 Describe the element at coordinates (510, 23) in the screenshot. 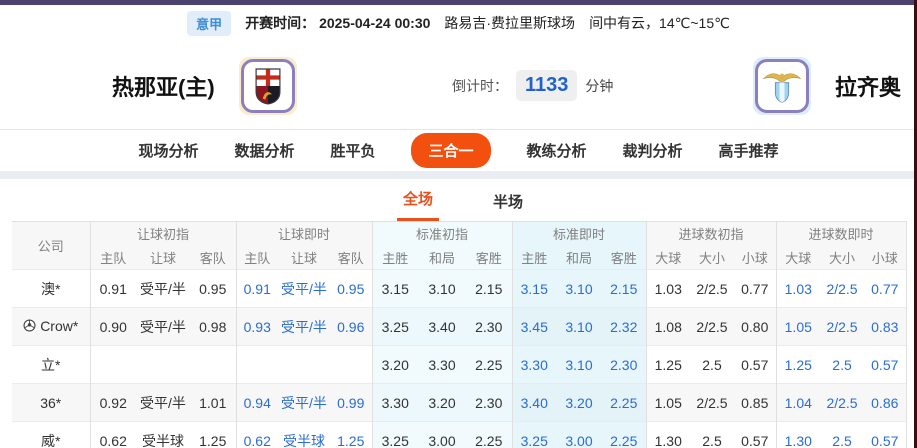

I see `venue-text: 路易吉·费拉里斯球场` at that location.